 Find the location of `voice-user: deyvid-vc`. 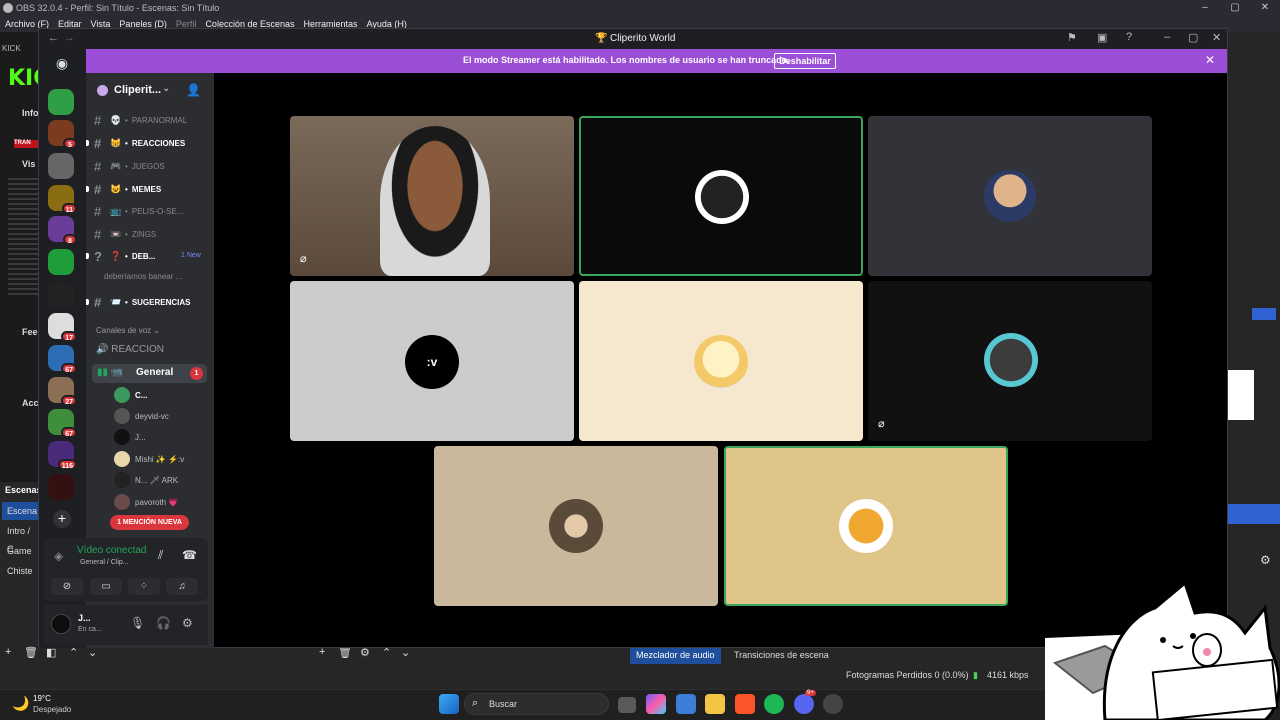

voice-user: deyvid-vc is located at coordinates (141, 416).